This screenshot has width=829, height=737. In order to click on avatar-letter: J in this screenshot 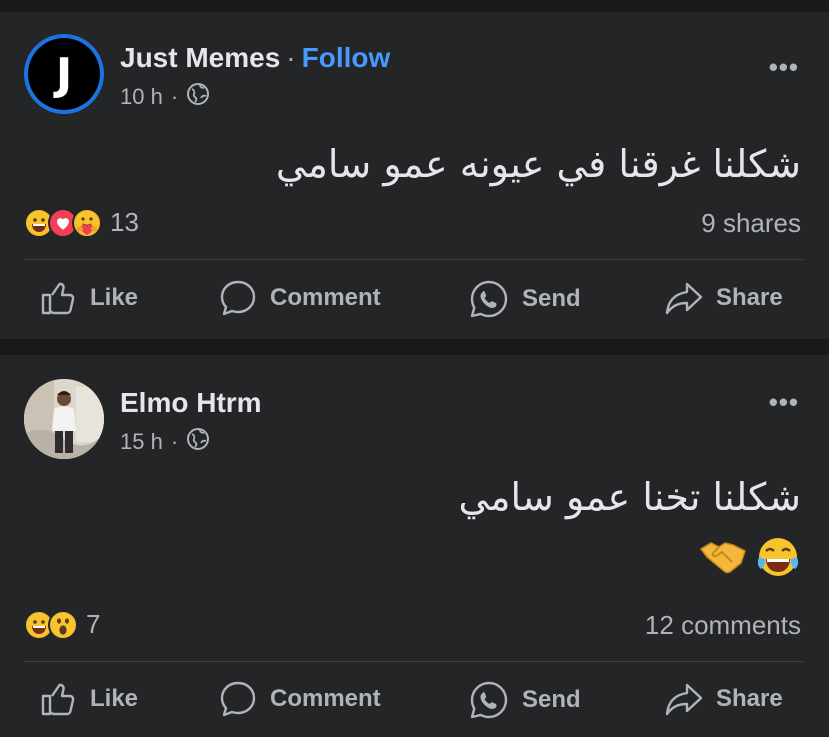, I will do `click(64, 74)`.